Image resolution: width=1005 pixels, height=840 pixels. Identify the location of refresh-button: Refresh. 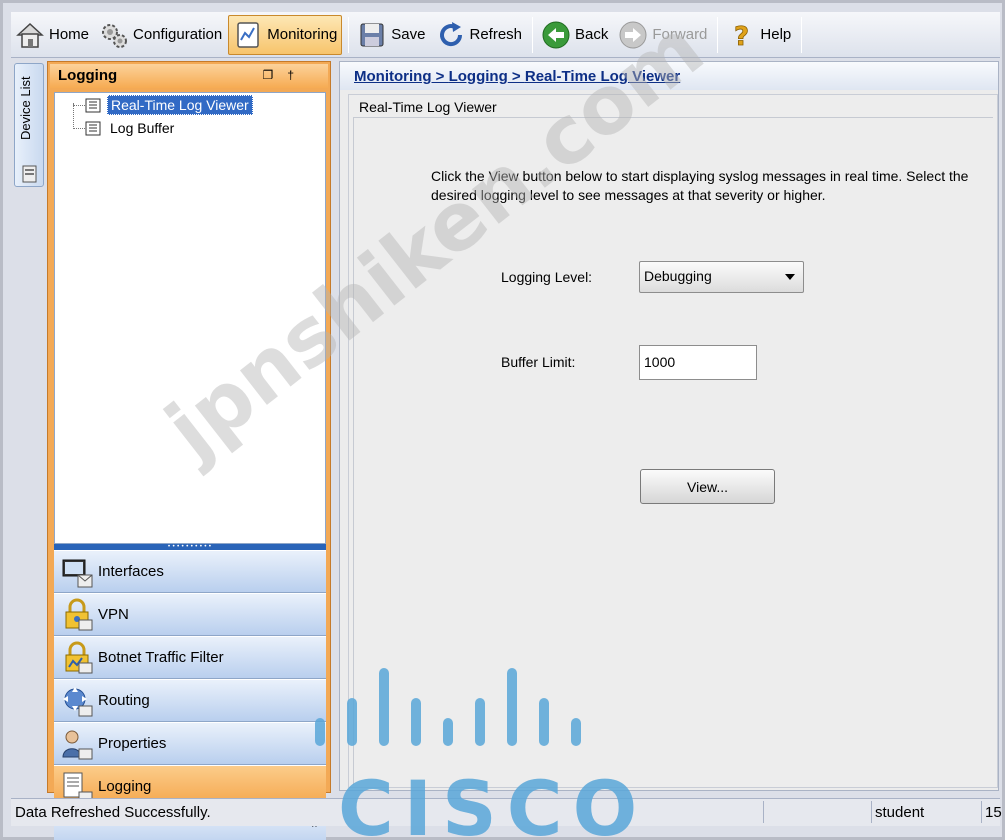
(479, 35).